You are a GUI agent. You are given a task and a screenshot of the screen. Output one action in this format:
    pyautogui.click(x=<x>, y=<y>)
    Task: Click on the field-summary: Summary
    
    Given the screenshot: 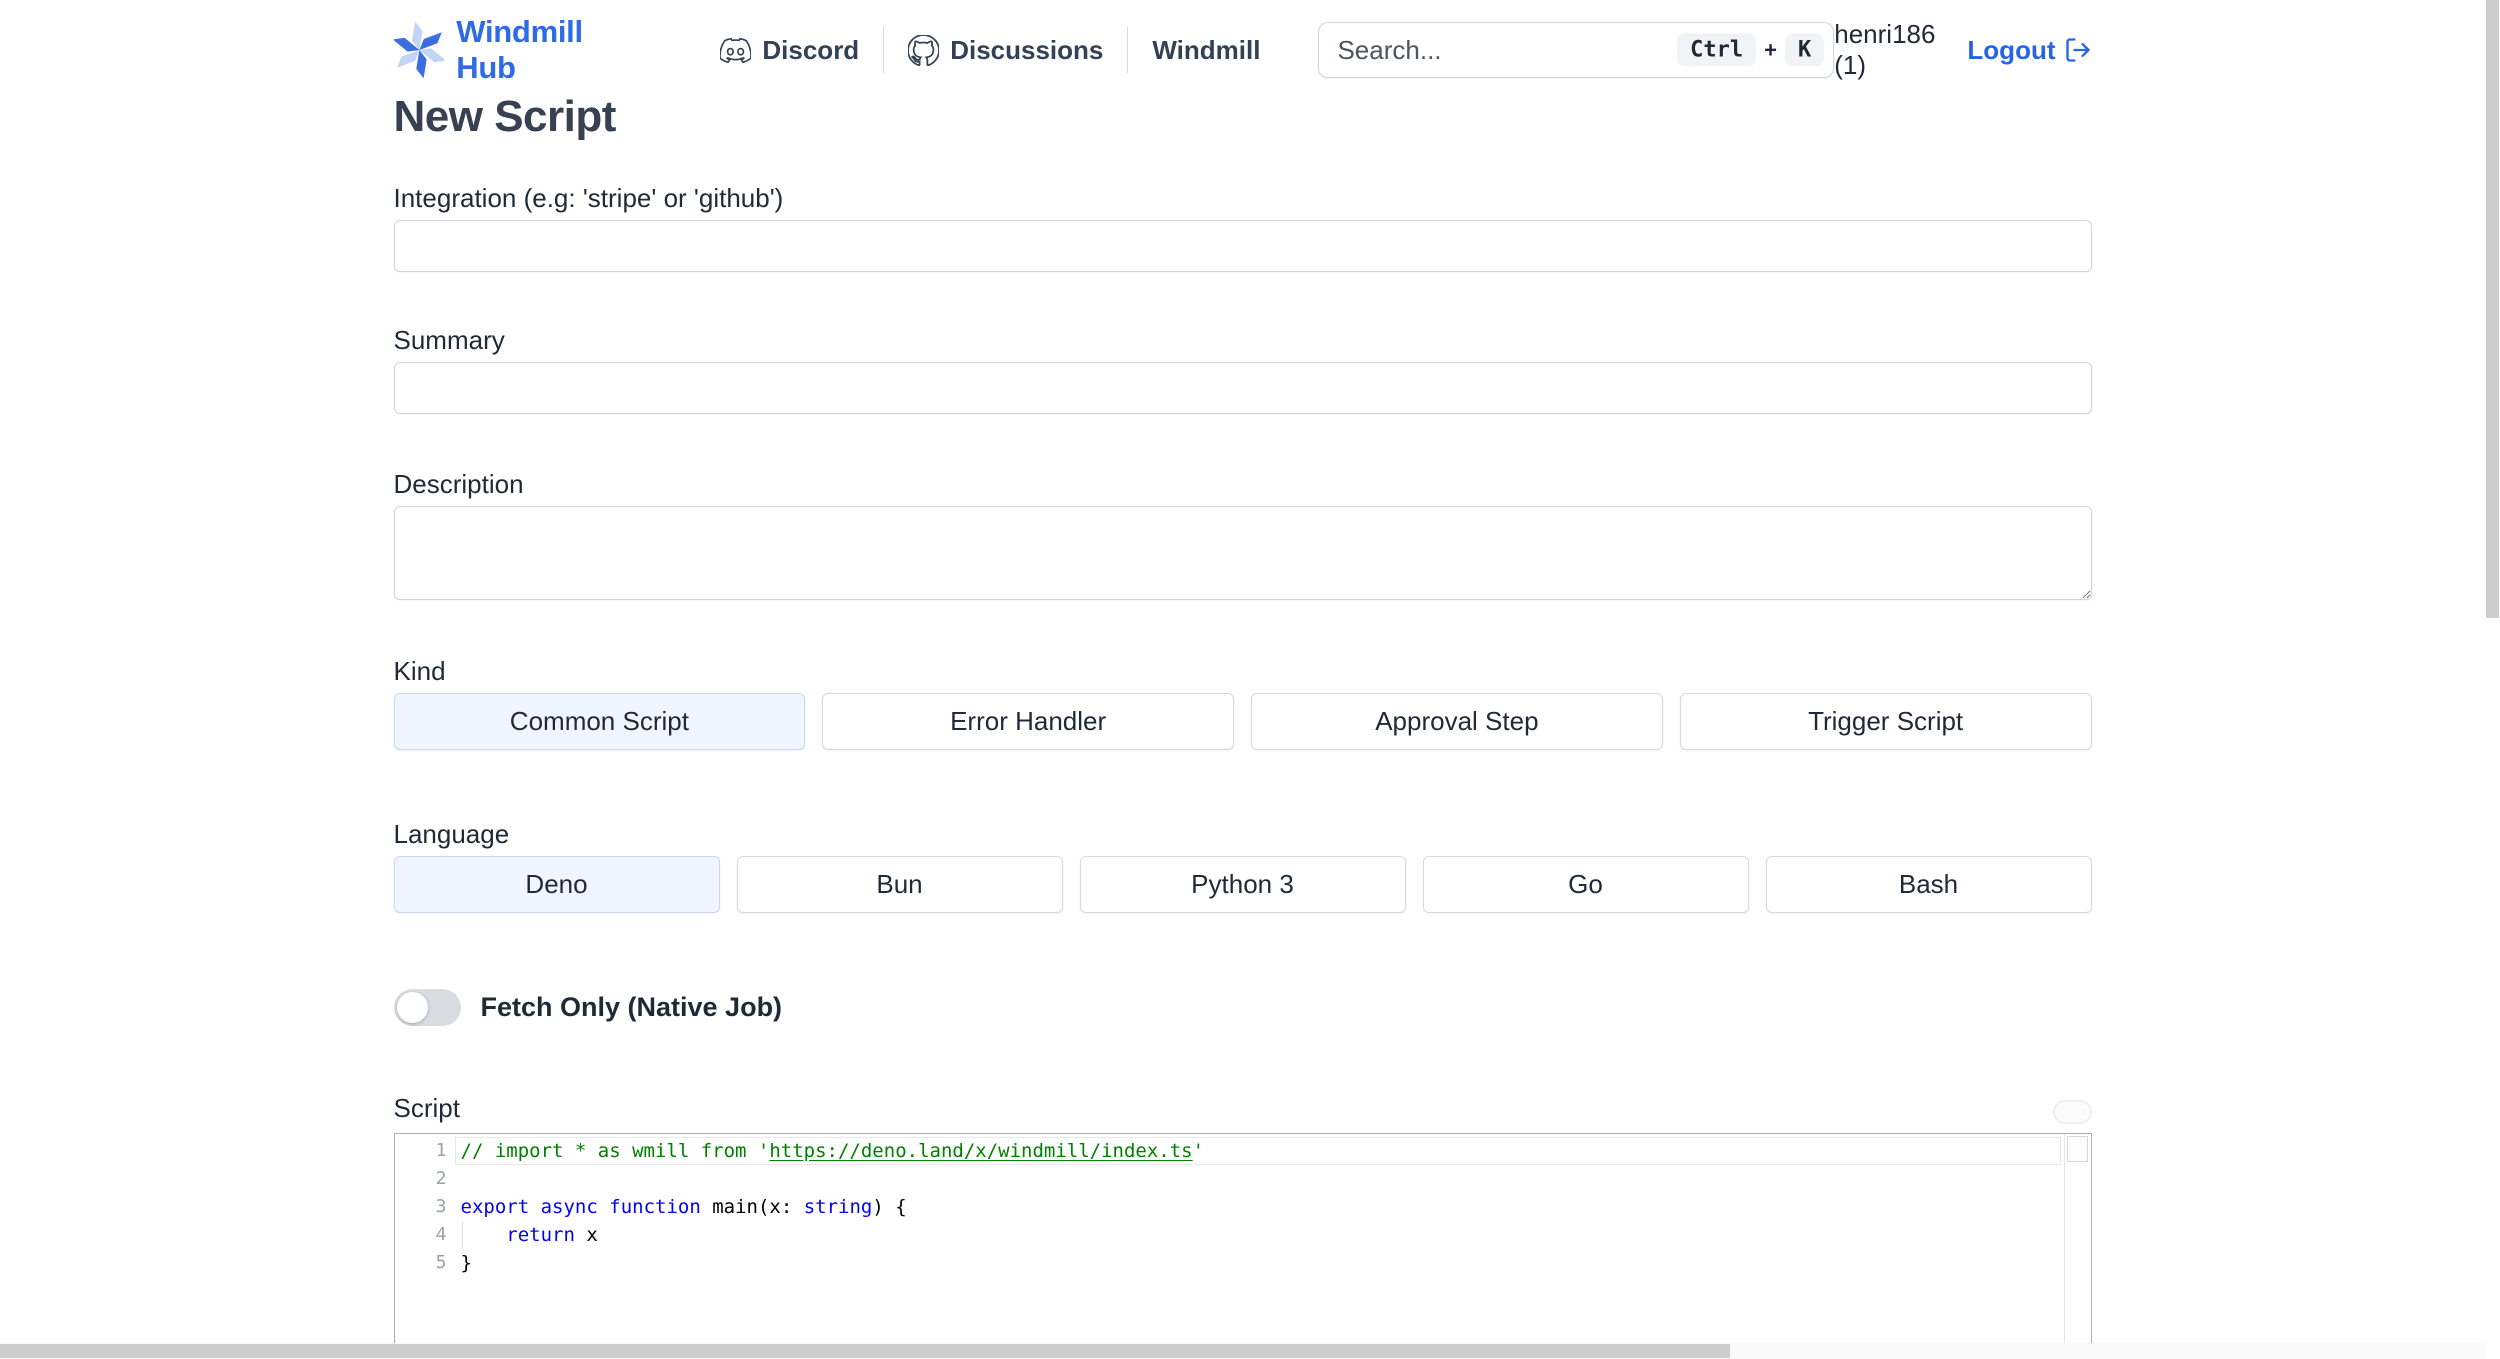 What is the action you would take?
    pyautogui.click(x=1242, y=369)
    